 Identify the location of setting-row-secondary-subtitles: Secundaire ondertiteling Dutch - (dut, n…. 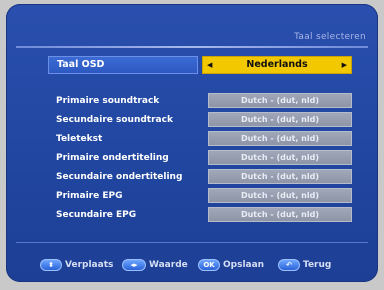
(200, 177).